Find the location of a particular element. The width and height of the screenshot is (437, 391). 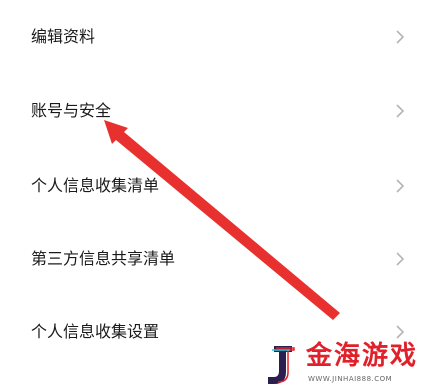

menu-item-label: 账号与安全 is located at coordinates (71, 110).